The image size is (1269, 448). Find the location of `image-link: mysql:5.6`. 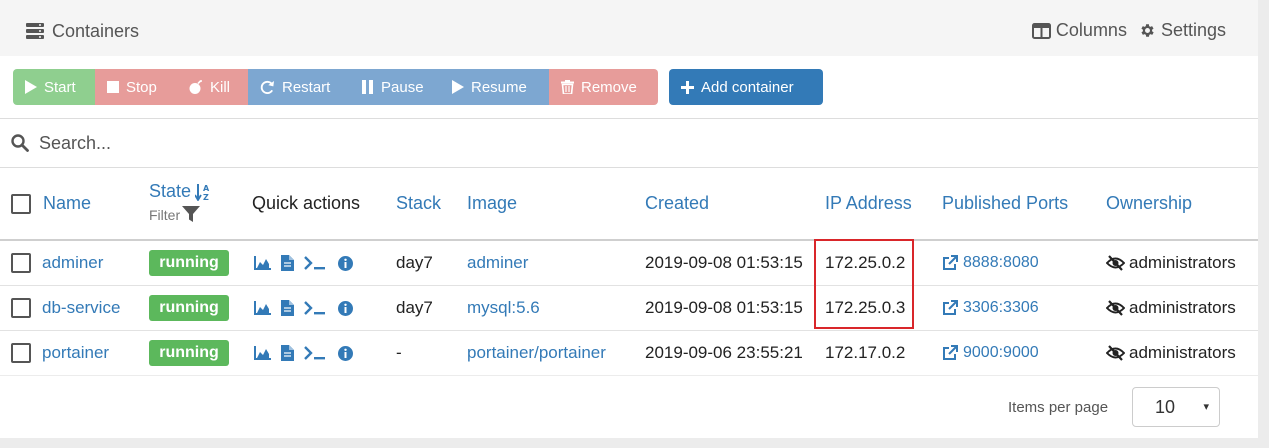

image-link: mysql:5.6 is located at coordinates (503, 308).